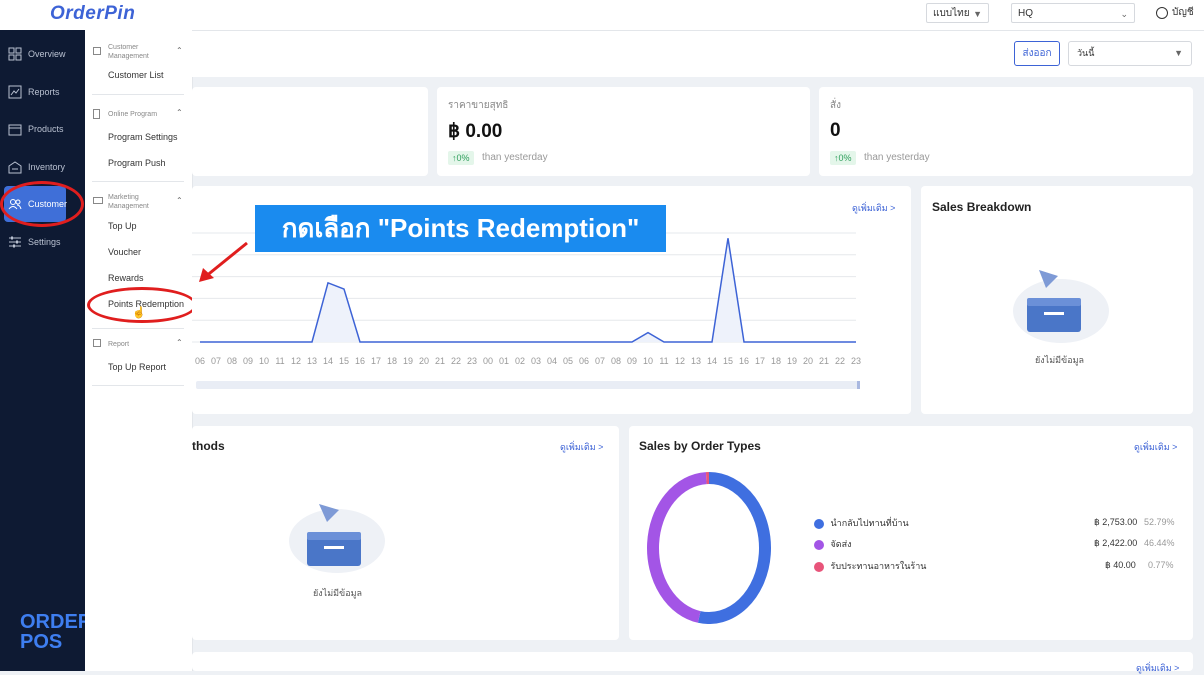  Describe the element at coordinates (460, 228) in the screenshot. I see `tutorial-callout: กดเลือก "Points Redemption"` at that location.